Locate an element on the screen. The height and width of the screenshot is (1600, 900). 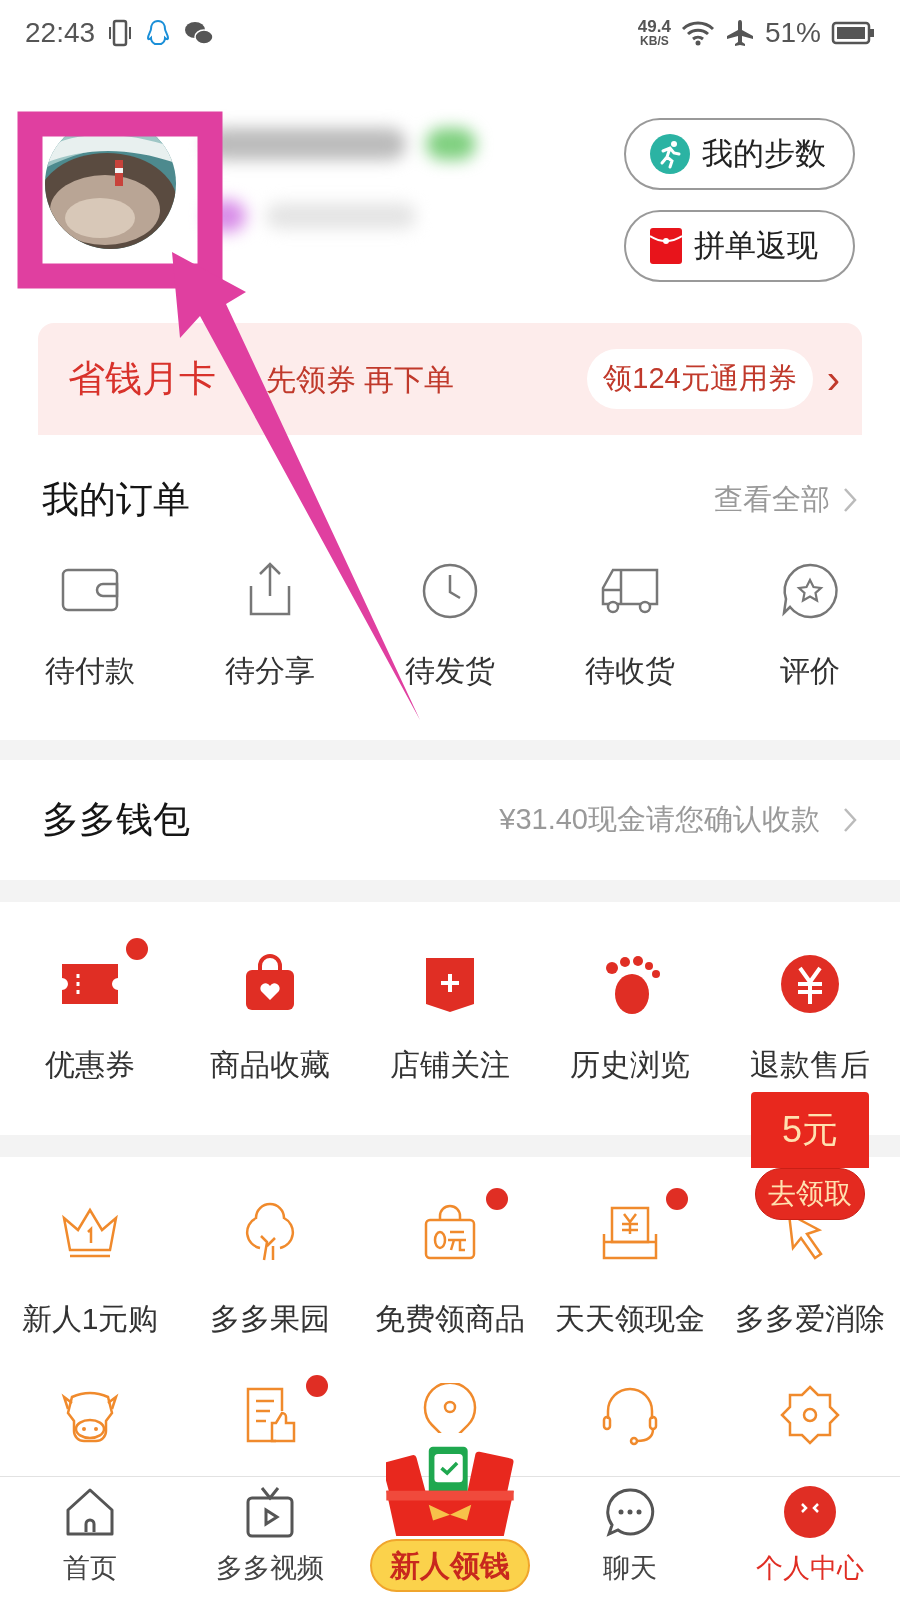
section-title: 多多钱包 is located at coordinates (116, 820).